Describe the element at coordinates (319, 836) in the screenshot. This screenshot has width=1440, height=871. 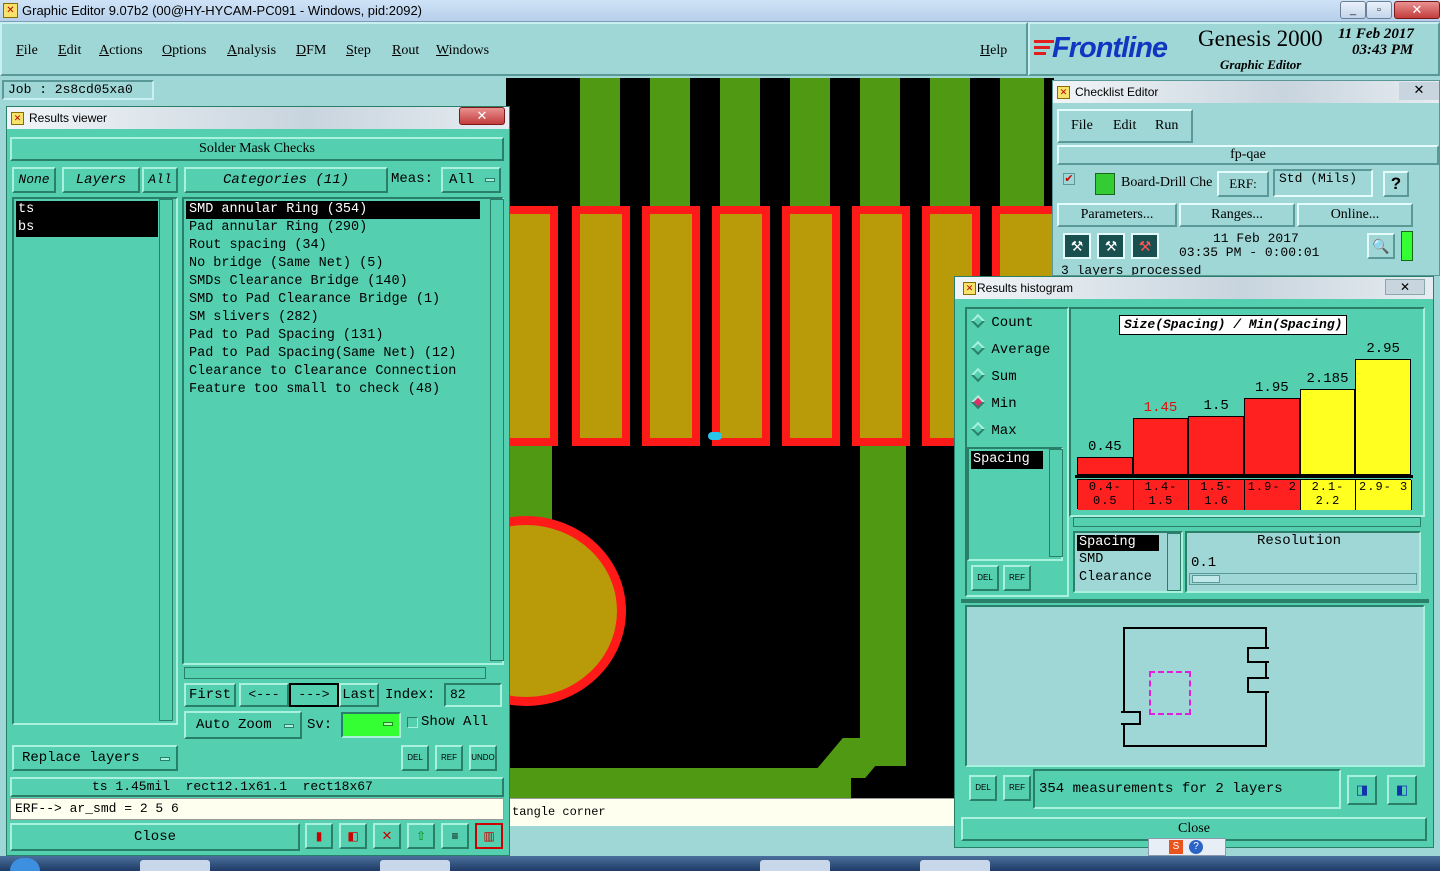
I see `marker-icon: ▮` at that location.